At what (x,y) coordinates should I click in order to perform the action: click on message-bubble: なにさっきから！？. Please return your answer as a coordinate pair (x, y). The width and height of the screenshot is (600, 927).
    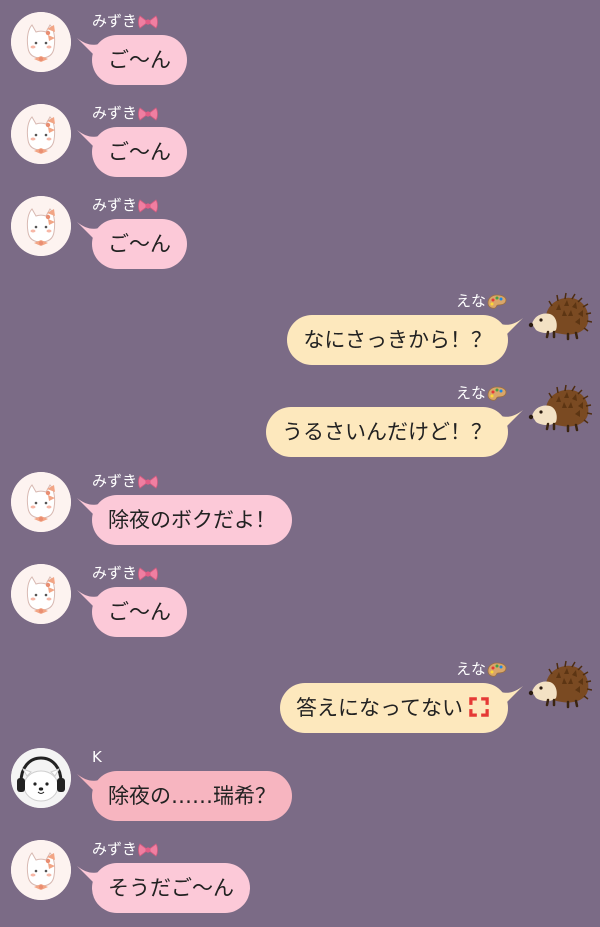
    Looking at the image, I should click on (397, 340).